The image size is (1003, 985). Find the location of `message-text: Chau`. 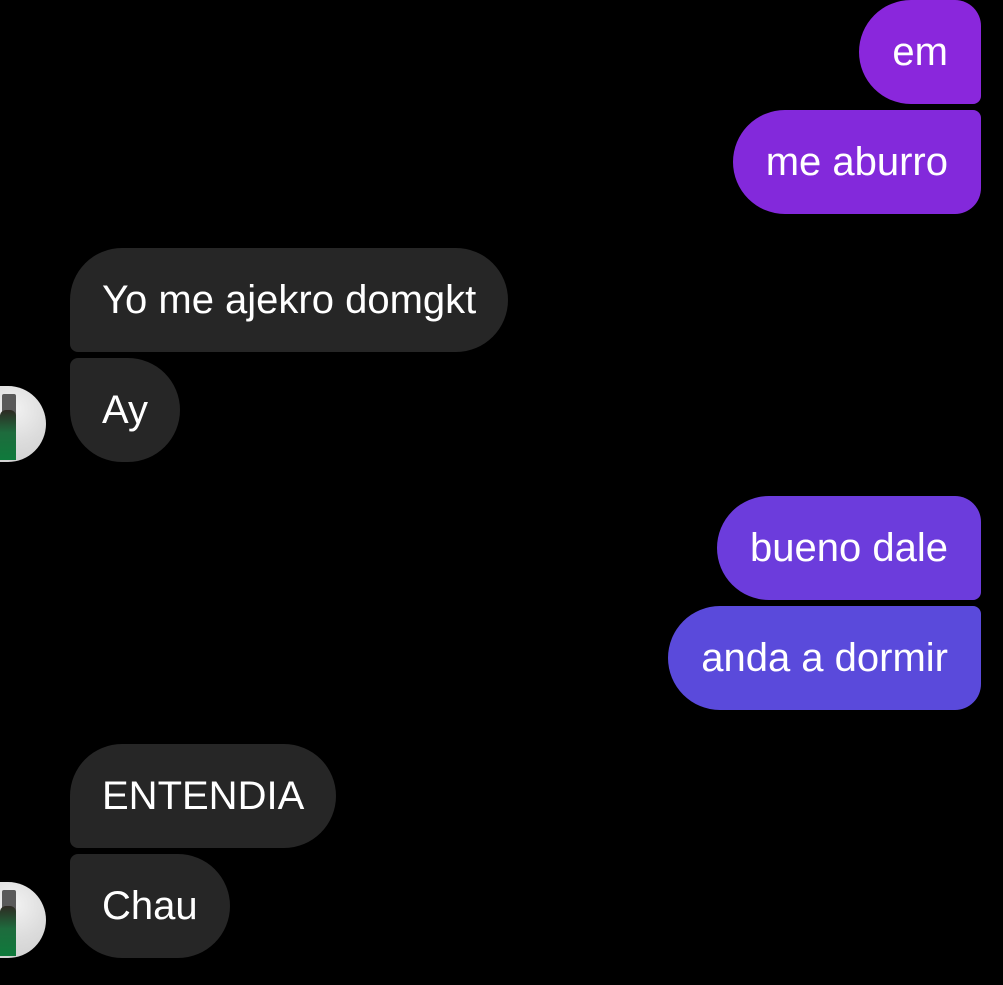

message-text: Chau is located at coordinates (150, 906).